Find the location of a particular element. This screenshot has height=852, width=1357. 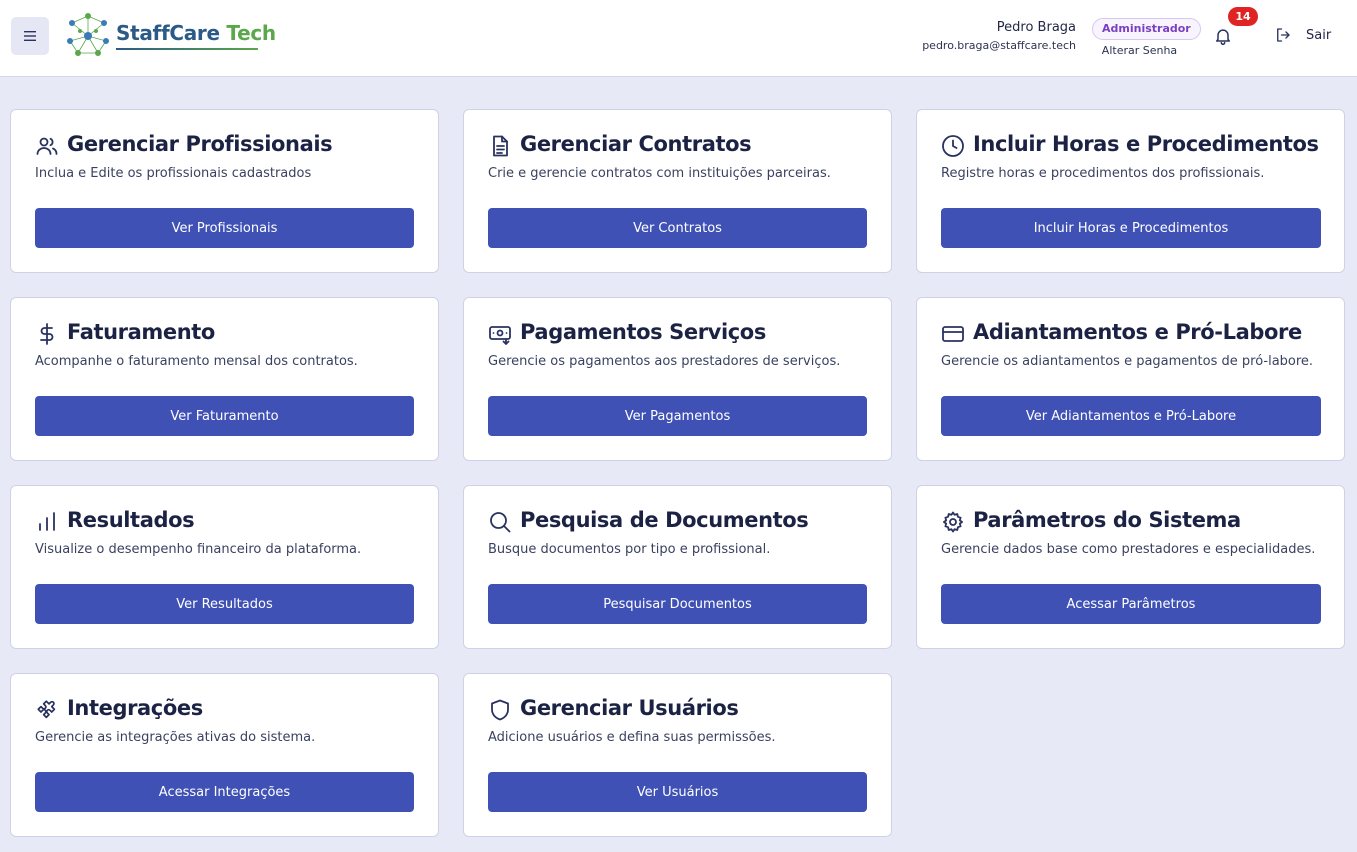

notifications-button is located at coordinates (1223, 36).